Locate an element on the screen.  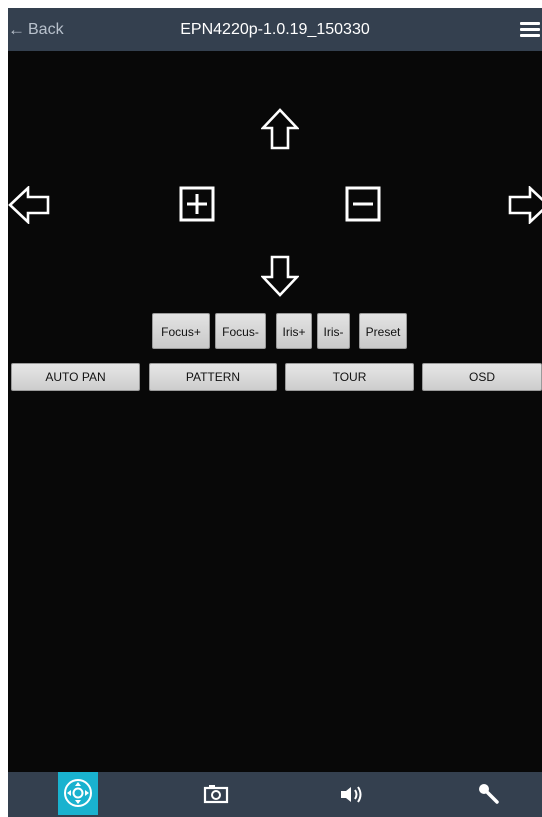
arrow-up-icon is located at coordinates (280, 129).